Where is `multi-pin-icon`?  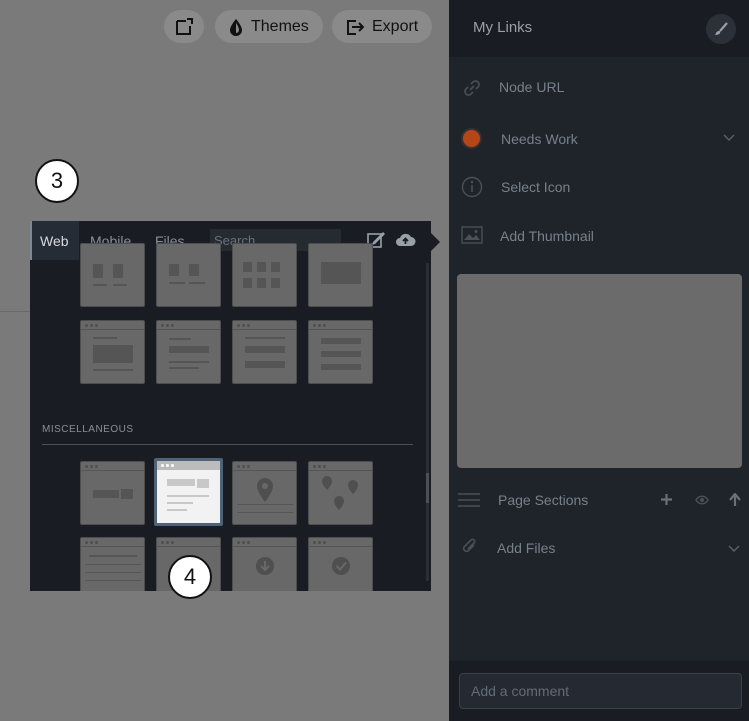
multi-pin-icon is located at coordinates (340, 493).